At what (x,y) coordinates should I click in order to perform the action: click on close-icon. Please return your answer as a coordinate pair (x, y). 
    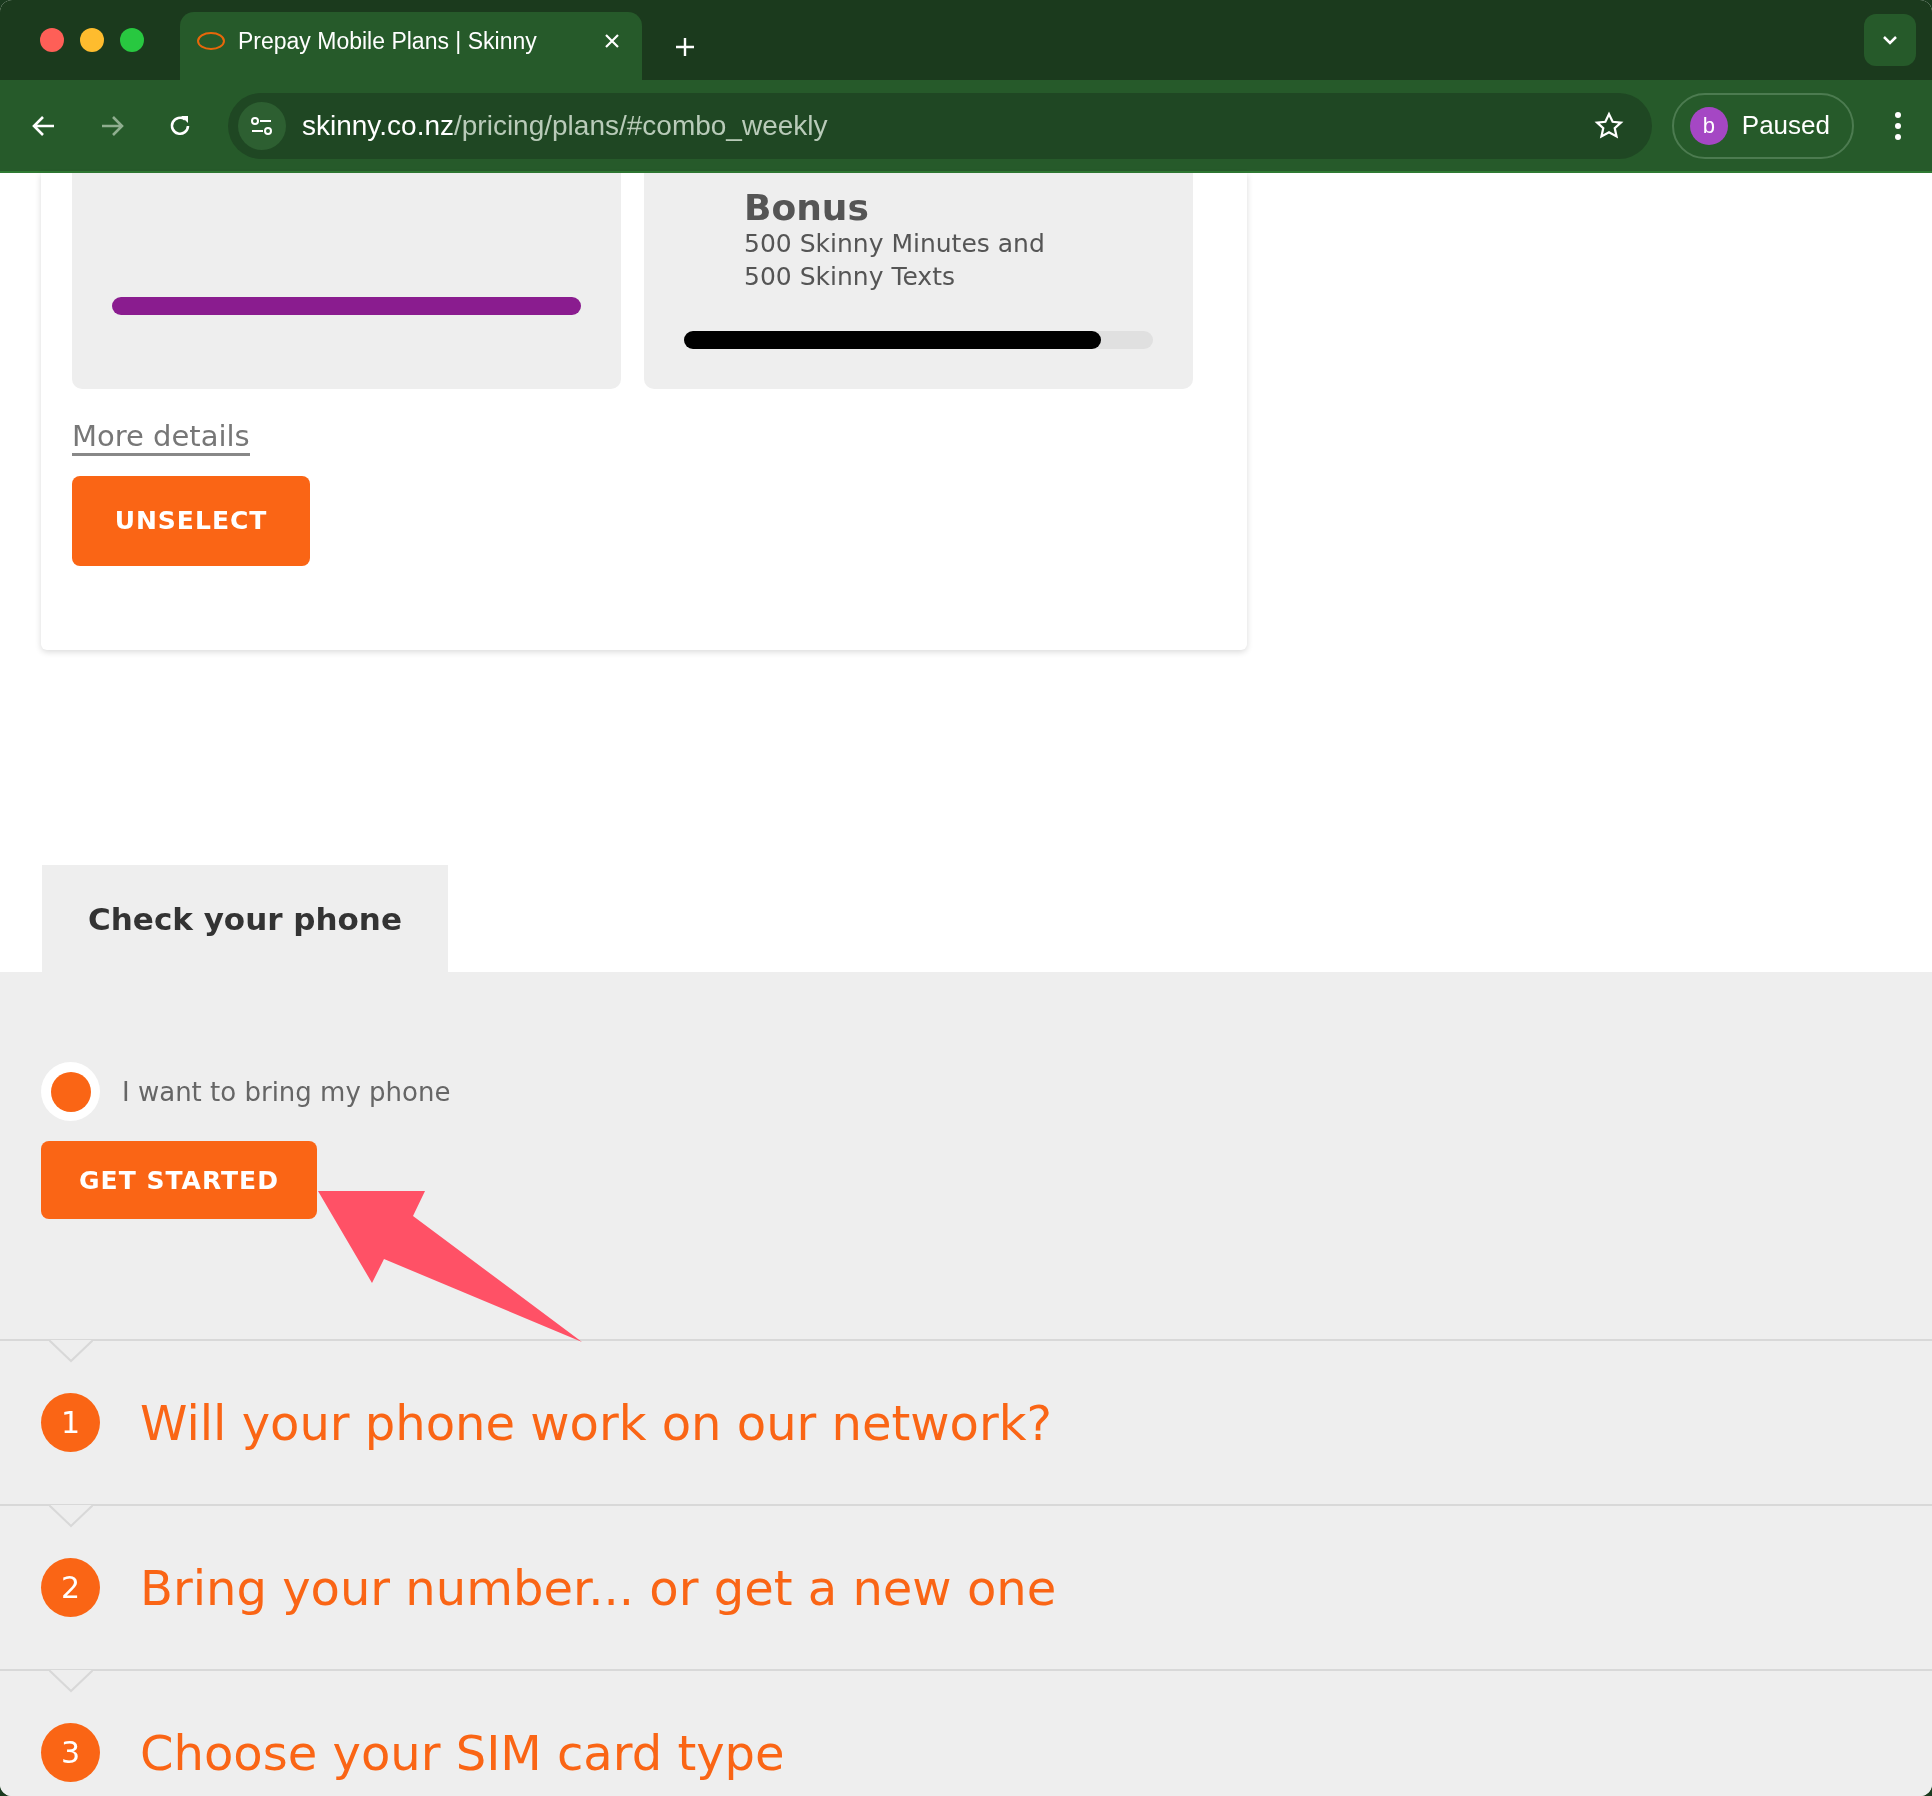
    Looking at the image, I should click on (612, 41).